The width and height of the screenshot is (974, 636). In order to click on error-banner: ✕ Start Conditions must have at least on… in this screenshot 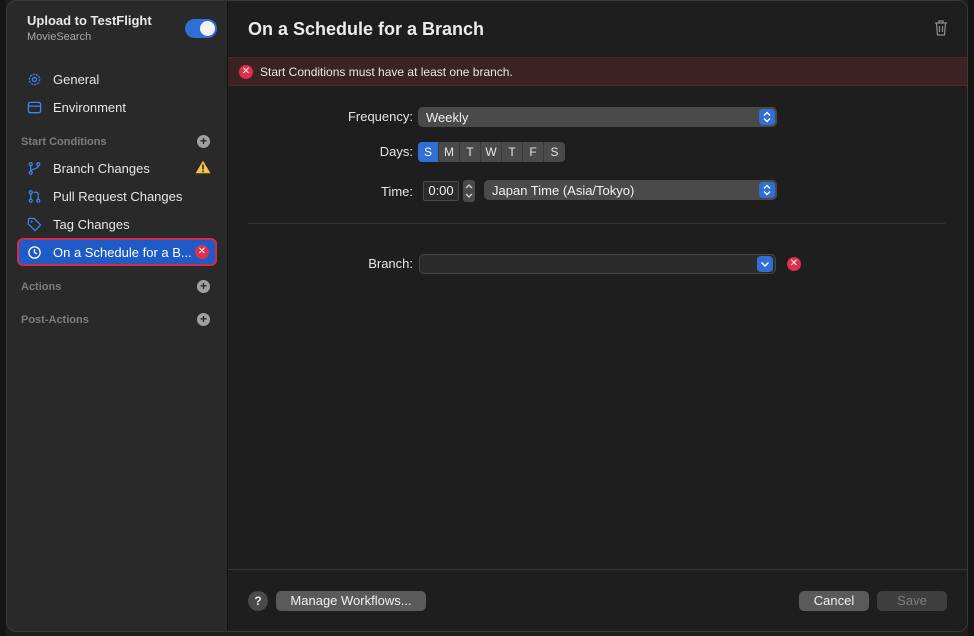, I will do `click(597, 71)`.